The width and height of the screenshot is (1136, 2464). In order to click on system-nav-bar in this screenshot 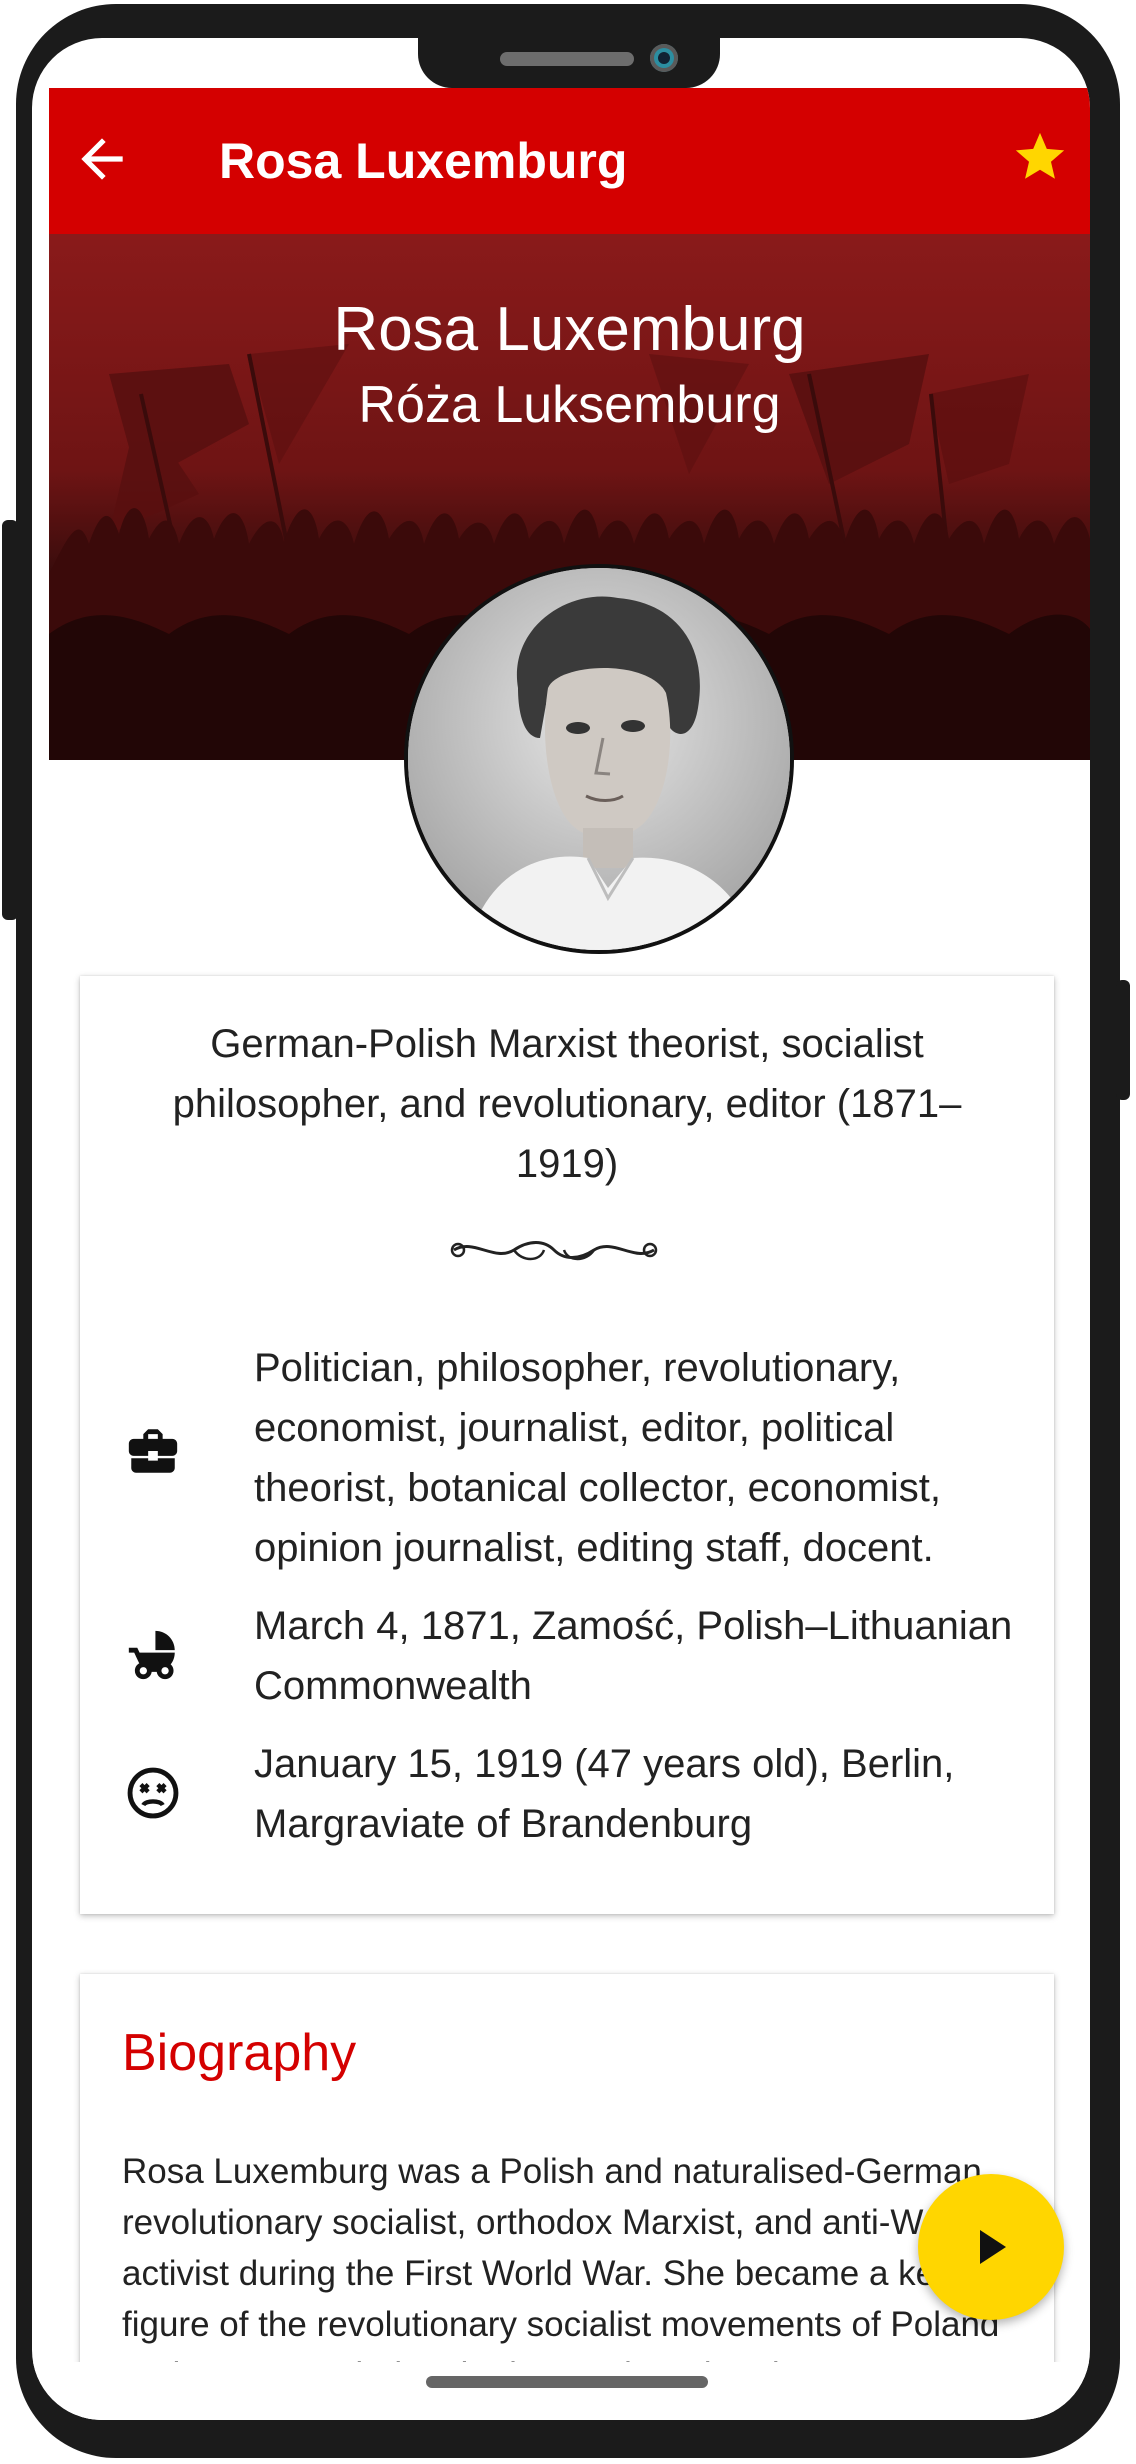, I will do `click(561, 2391)`.